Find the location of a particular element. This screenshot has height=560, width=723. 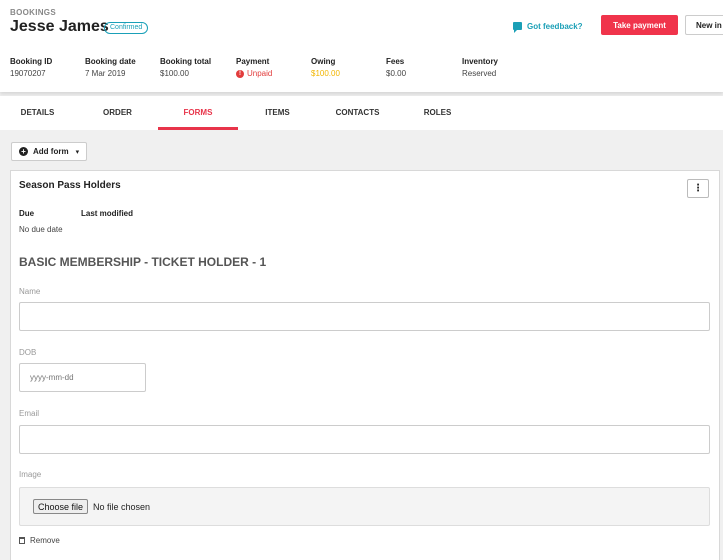

tab-bar: DETAILS ORDER FORMS ITEMS CONTACTS ROLES is located at coordinates (361, 113).